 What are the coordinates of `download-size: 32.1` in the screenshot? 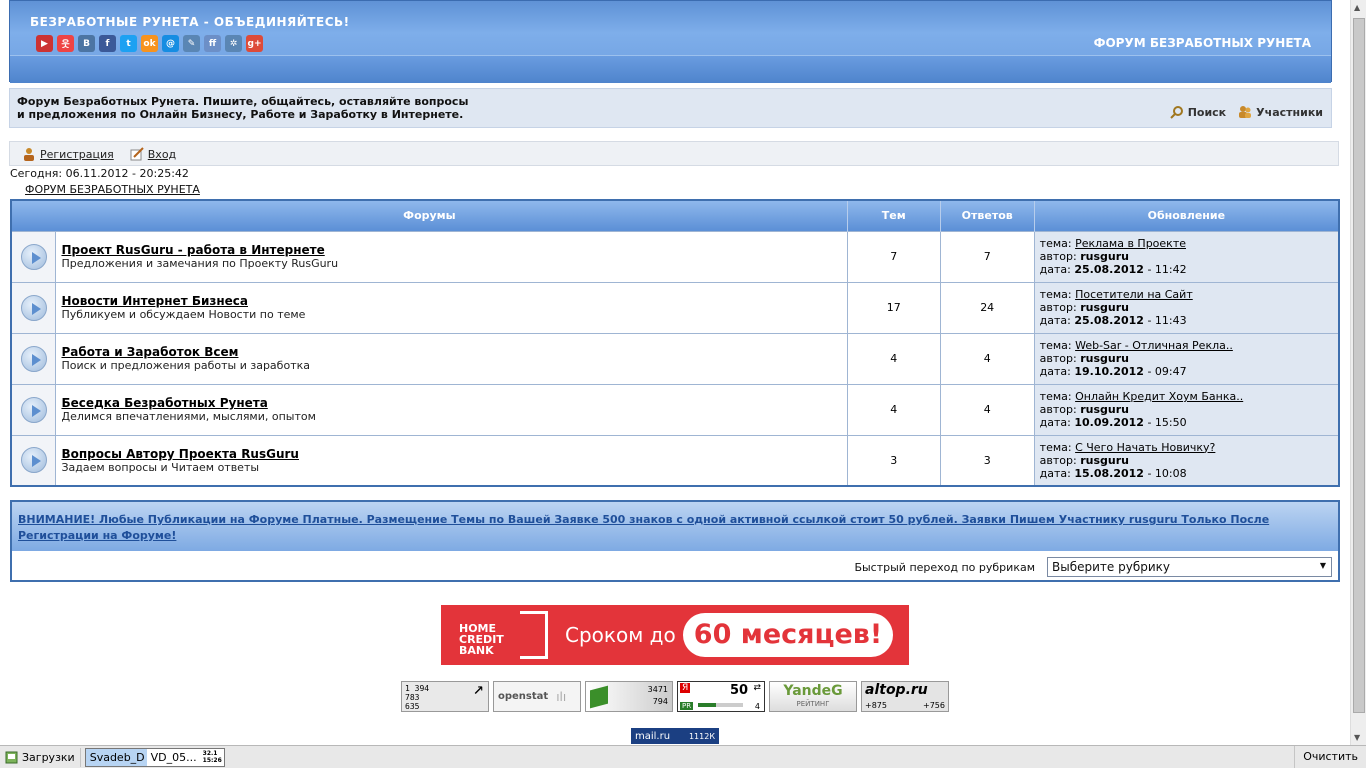 It's located at (210, 753).